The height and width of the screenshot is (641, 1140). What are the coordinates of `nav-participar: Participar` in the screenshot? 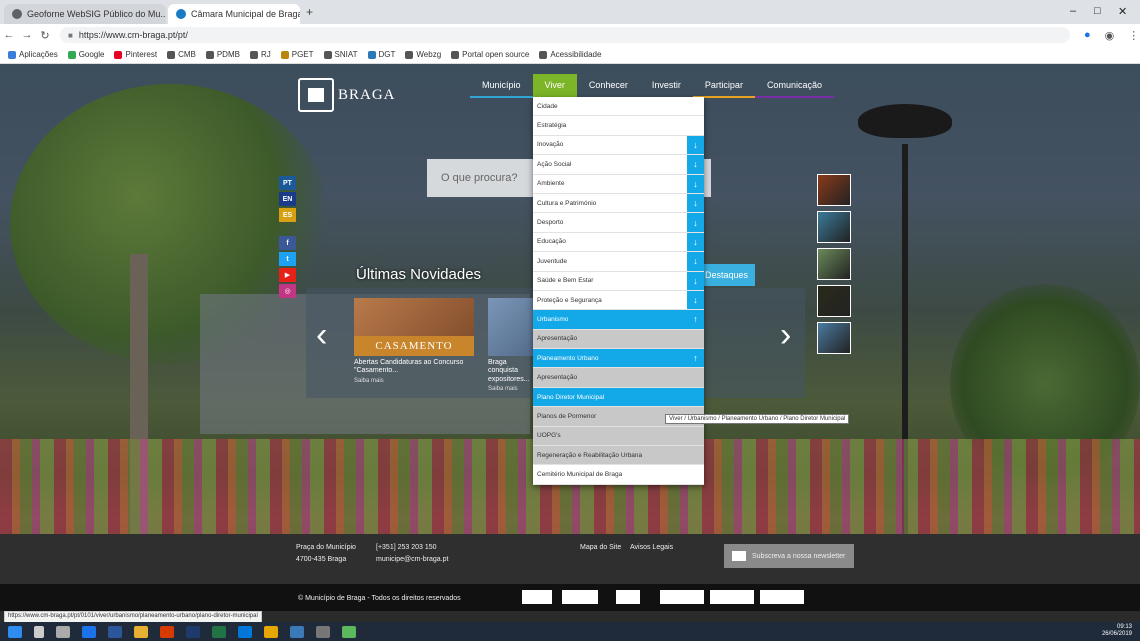 It's located at (723, 86).